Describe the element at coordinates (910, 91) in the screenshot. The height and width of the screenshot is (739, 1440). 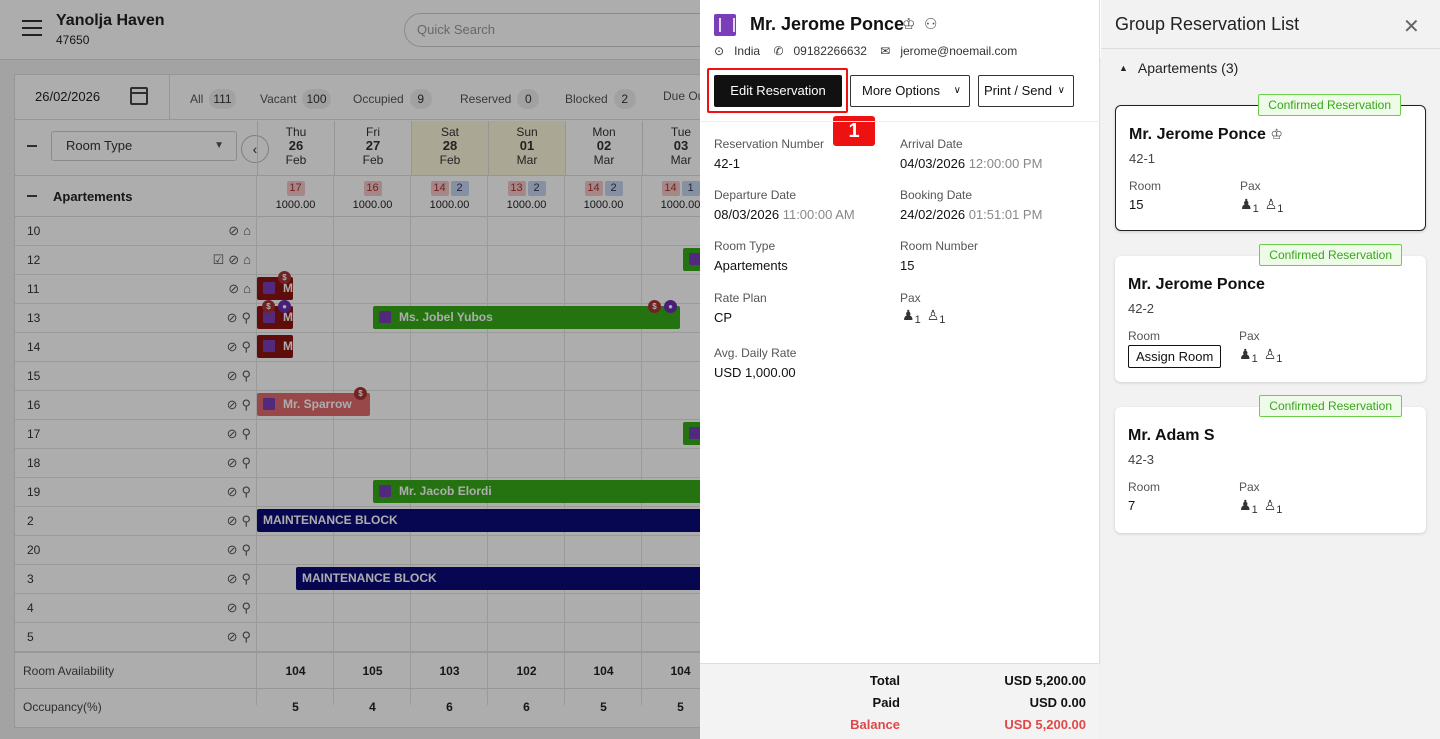
I see `more-options-button: More Options ∨` at that location.